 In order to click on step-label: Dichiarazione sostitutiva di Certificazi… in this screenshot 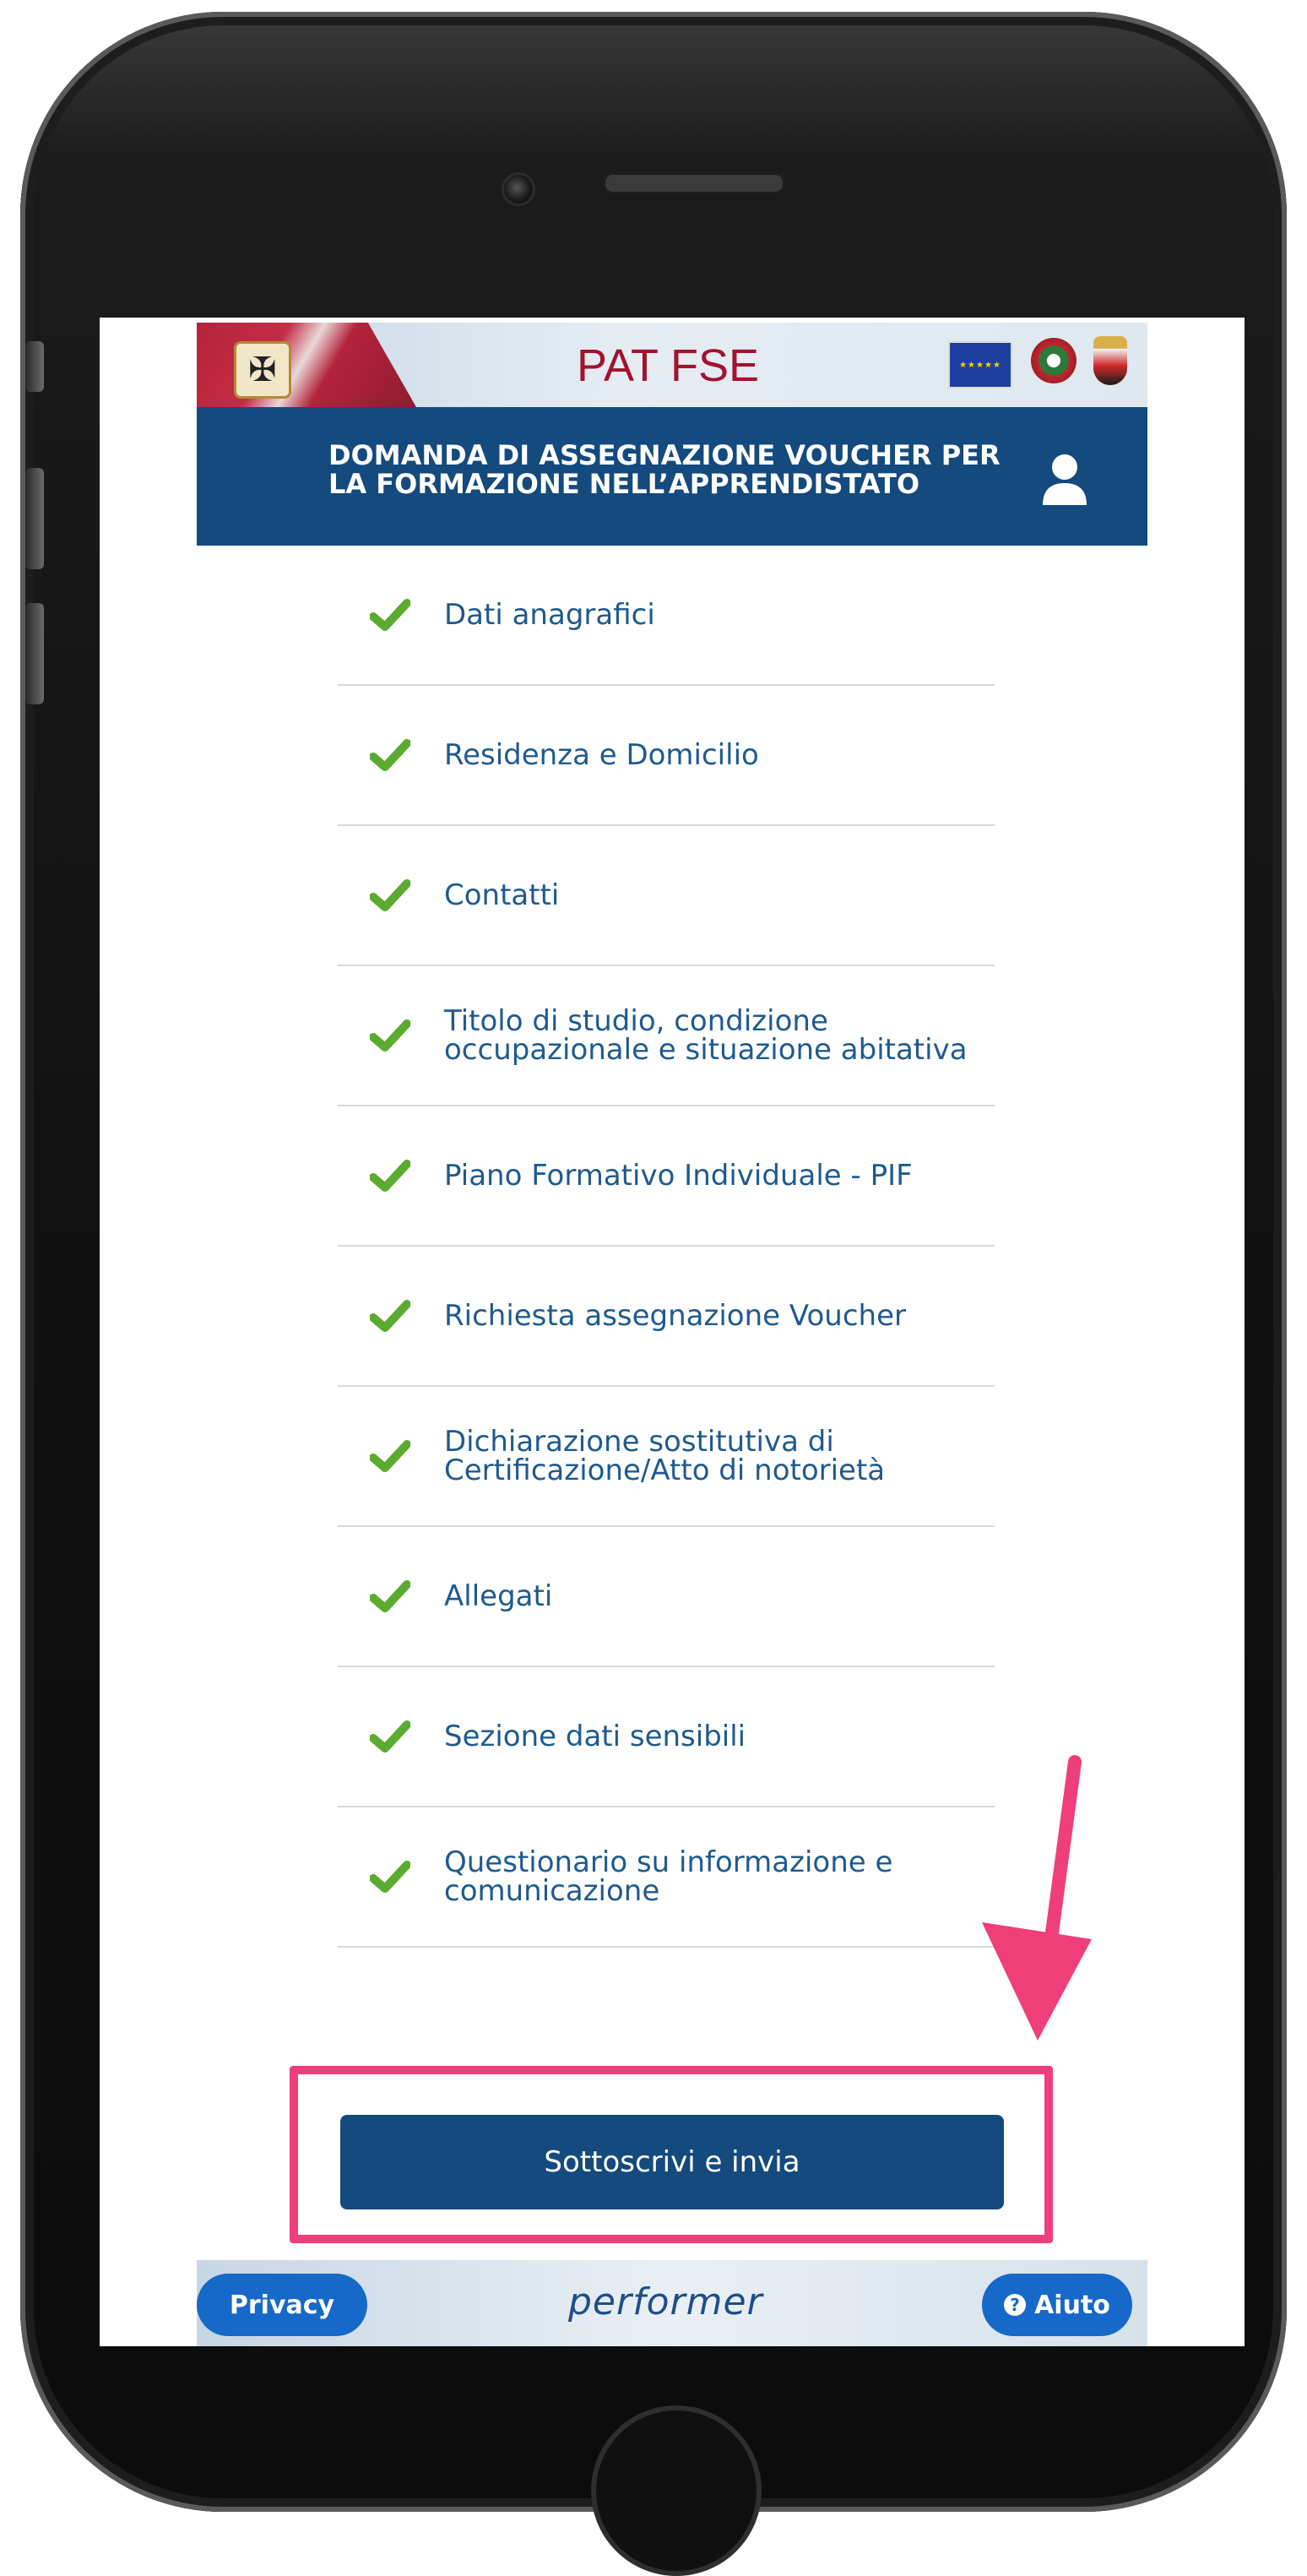, I will do `click(665, 1456)`.